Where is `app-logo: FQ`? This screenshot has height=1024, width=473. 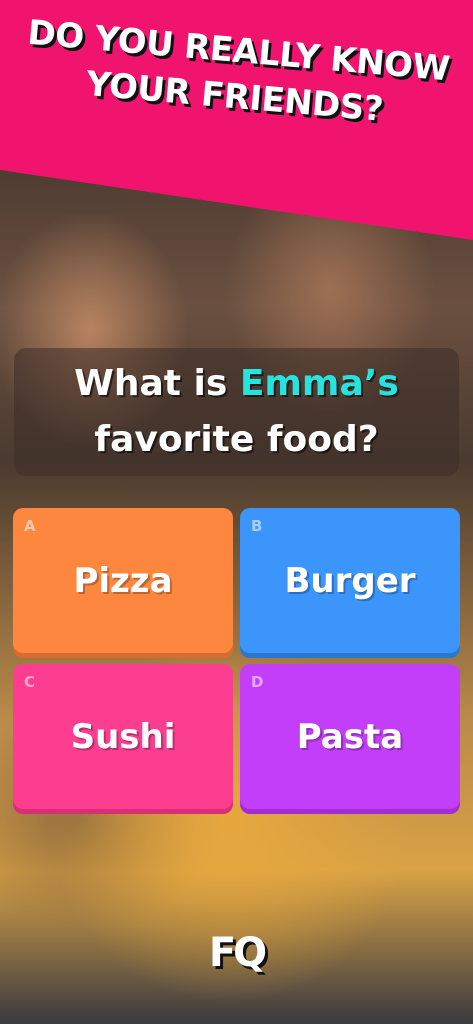
app-logo: FQ is located at coordinates (237, 953).